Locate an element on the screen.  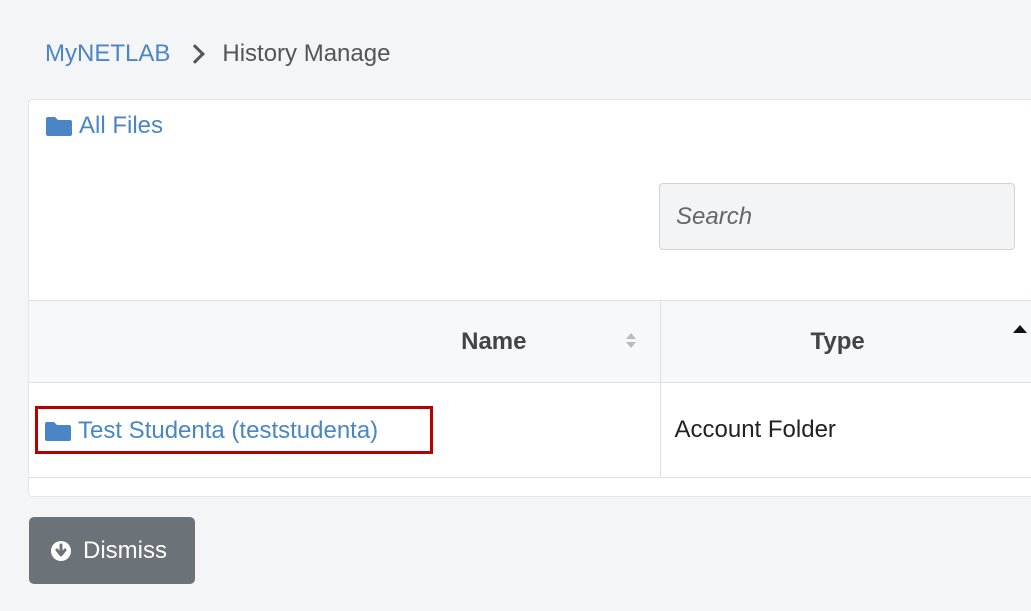
cell-name: Test Studenta (teststudenta) is located at coordinates (345, 429).